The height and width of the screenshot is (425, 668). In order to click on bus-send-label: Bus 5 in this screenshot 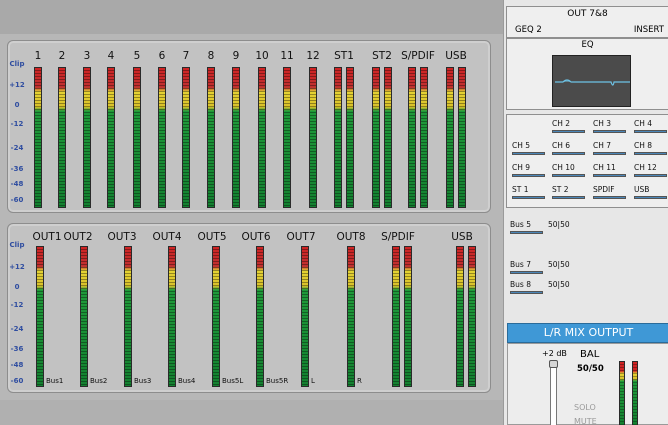, I will do `click(520, 224)`.